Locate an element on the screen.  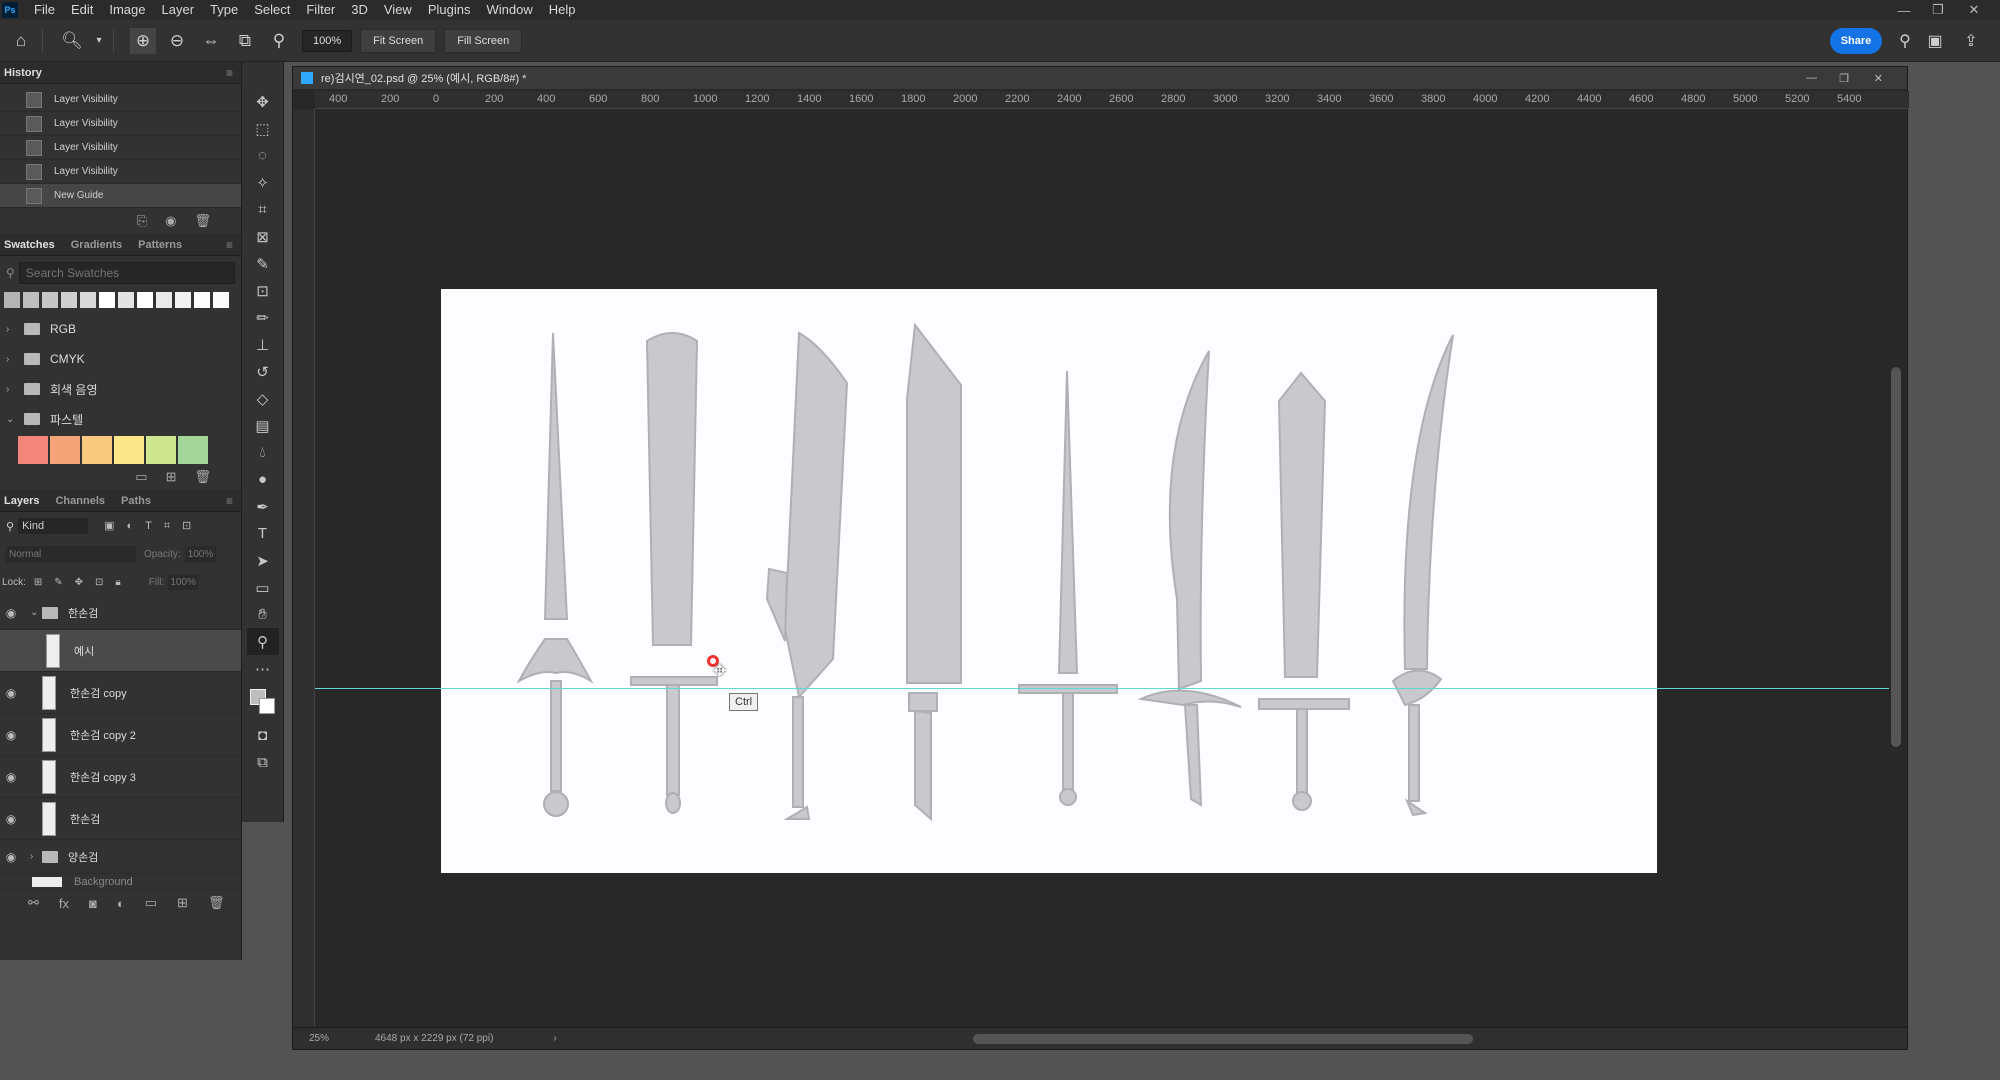
crop-tool-icon: ⌗ is located at coordinates (263, 209).